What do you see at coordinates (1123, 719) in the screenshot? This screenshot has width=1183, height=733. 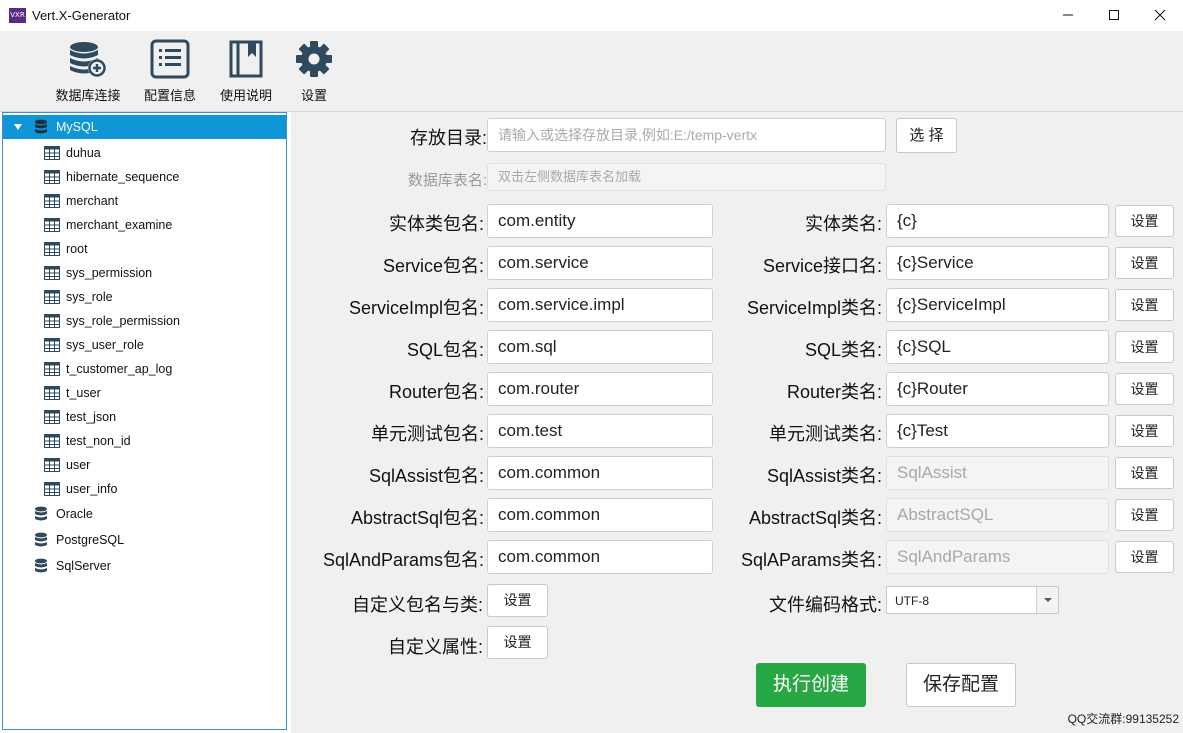 I see `qq-group-note: QQ交流群:99135252` at bounding box center [1123, 719].